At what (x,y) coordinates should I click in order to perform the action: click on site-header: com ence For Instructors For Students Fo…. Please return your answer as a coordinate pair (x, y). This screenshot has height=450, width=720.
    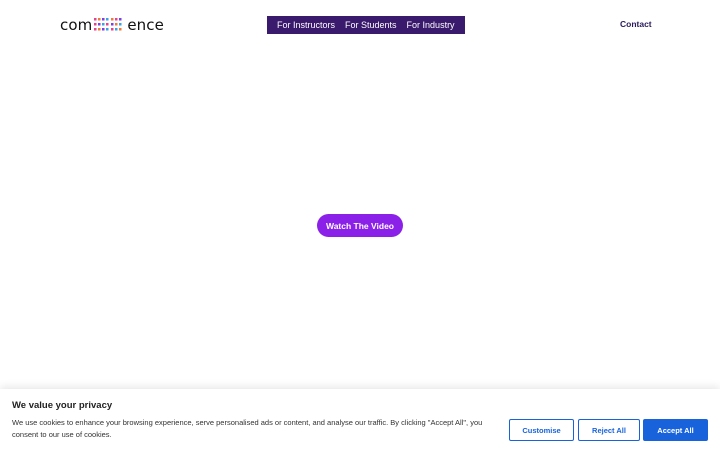
    Looking at the image, I should click on (360, 25).